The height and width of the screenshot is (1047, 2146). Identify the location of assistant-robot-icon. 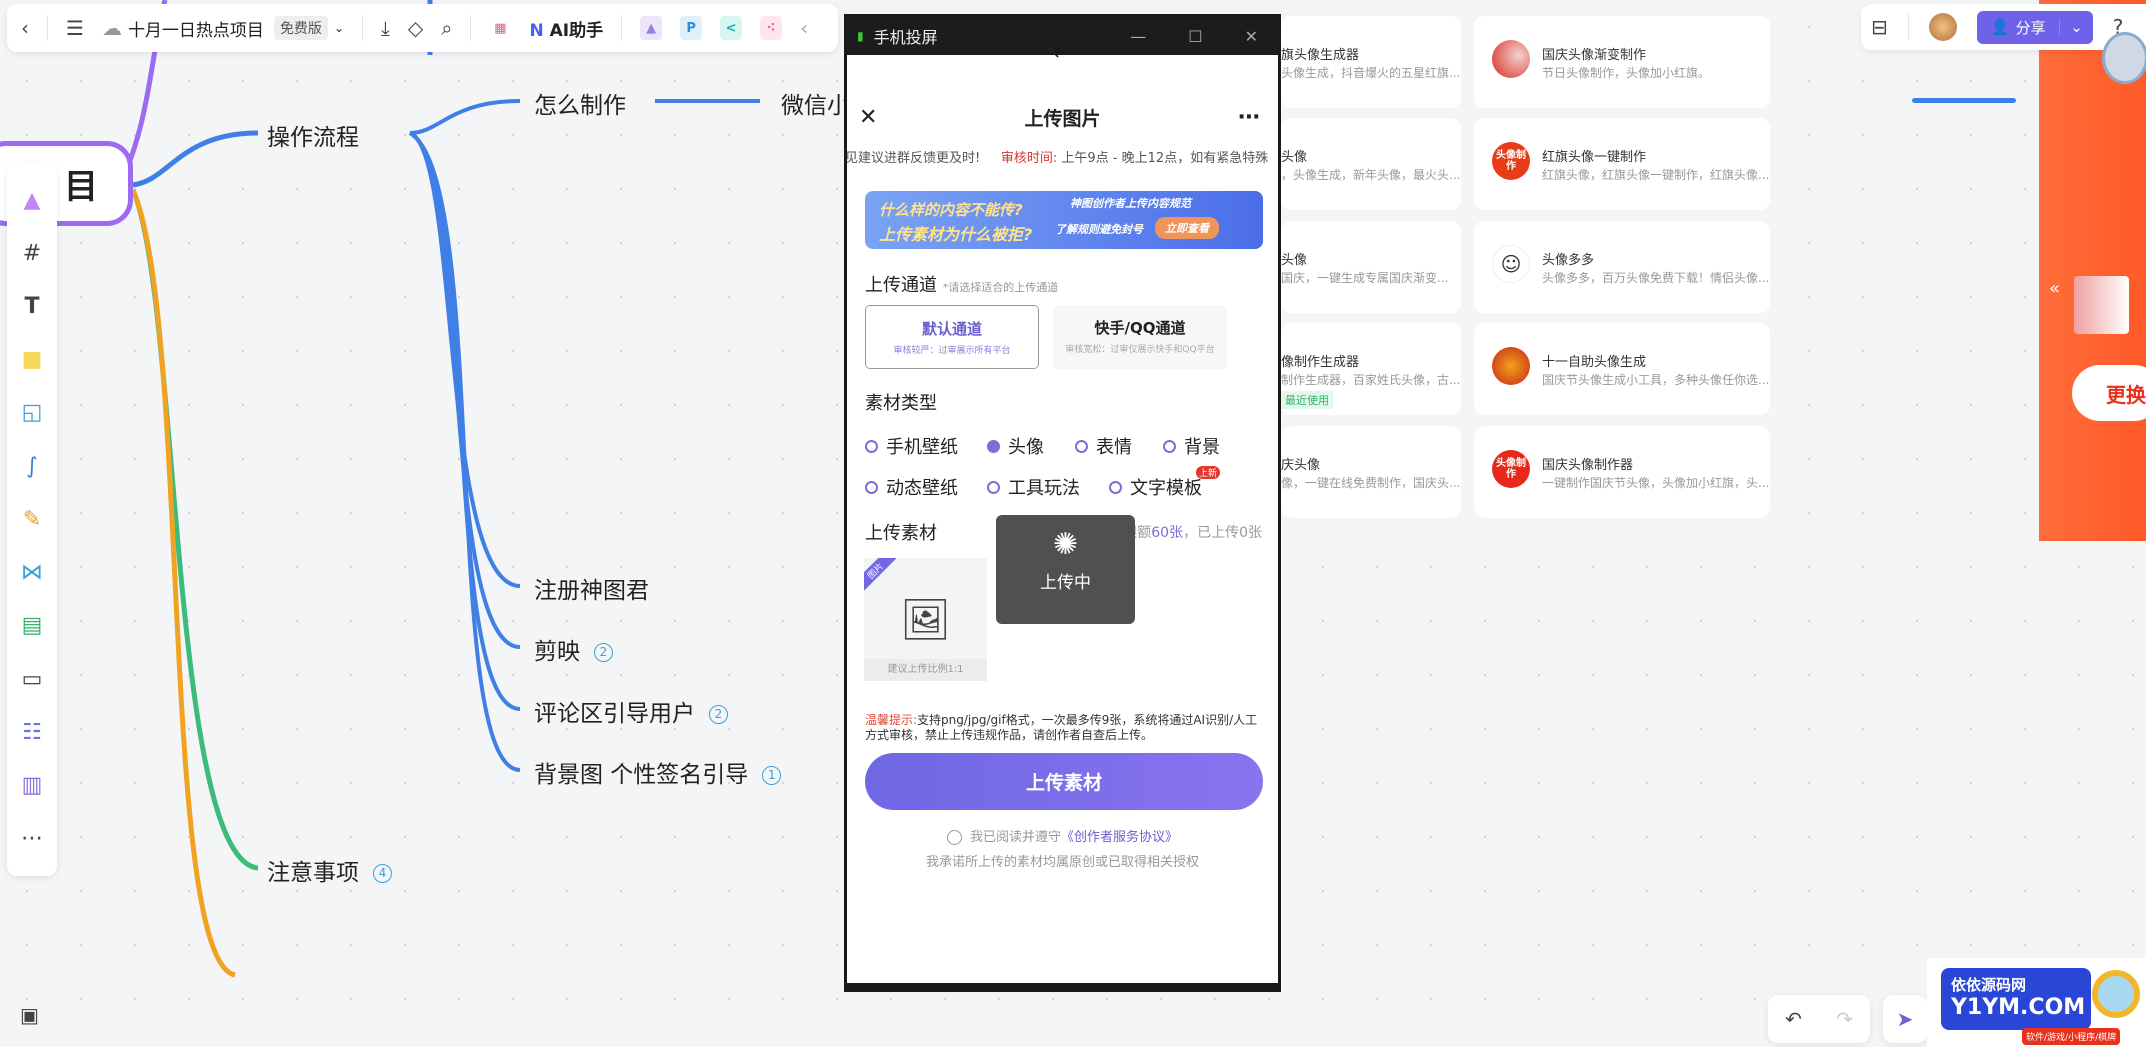
(2124, 58).